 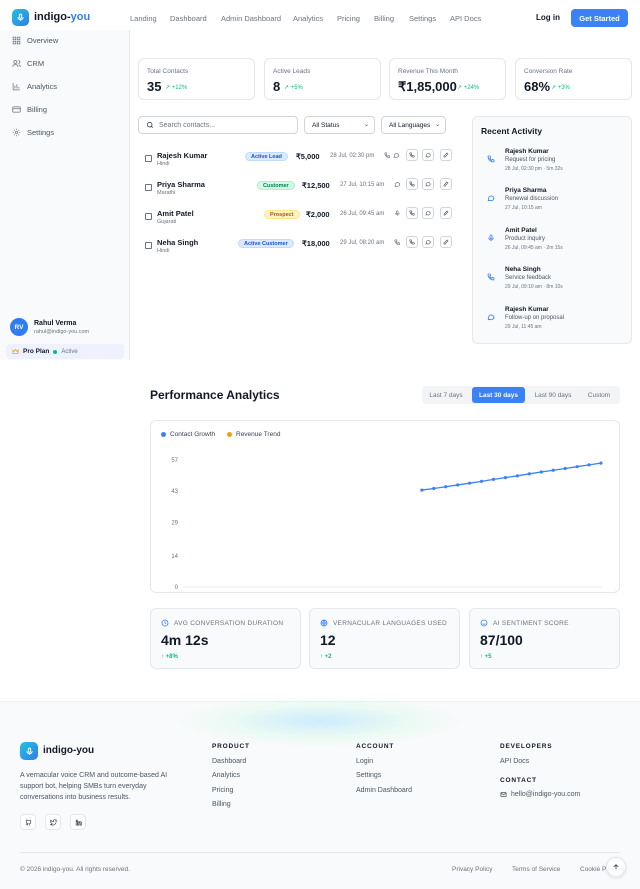 What do you see at coordinates (465, 18) in the screenshot?
I see `nav-api-docs: API Docs` at bounding box center [465, 18].